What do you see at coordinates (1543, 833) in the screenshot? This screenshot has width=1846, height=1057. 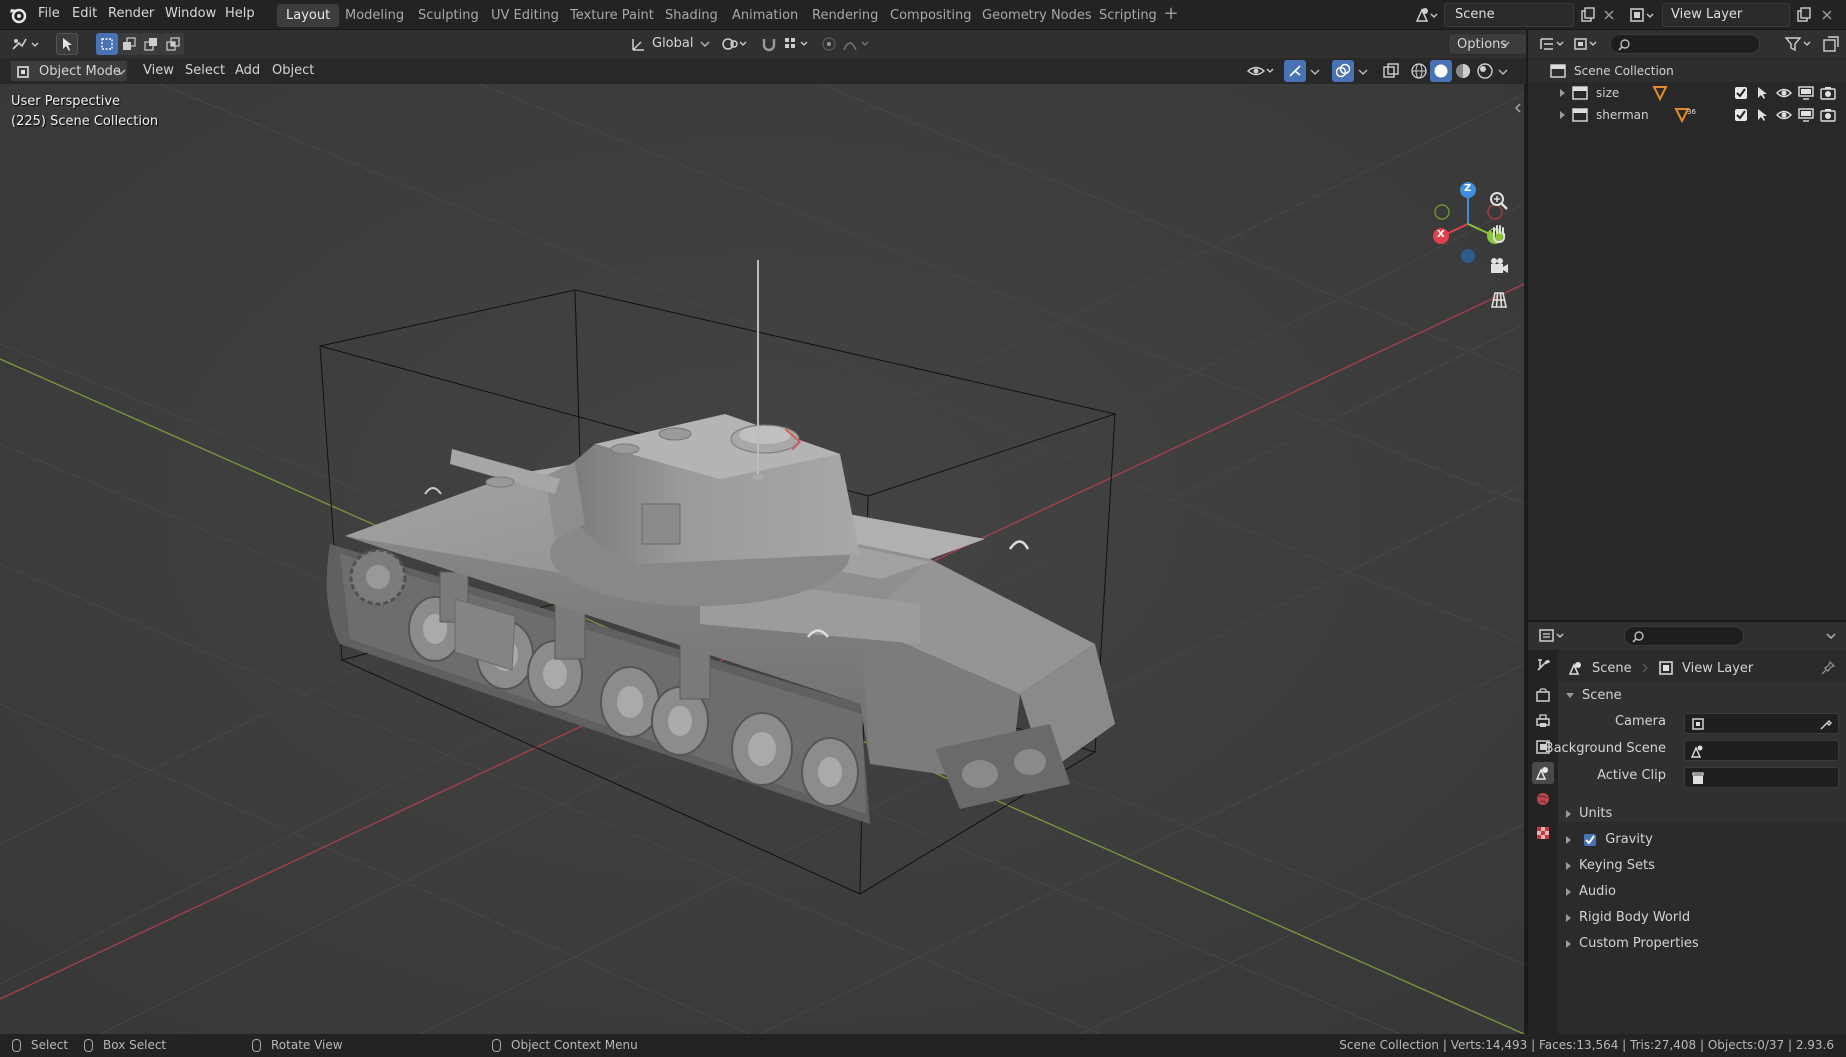 I see `tab-texture` at bounding box center [1543, 833].